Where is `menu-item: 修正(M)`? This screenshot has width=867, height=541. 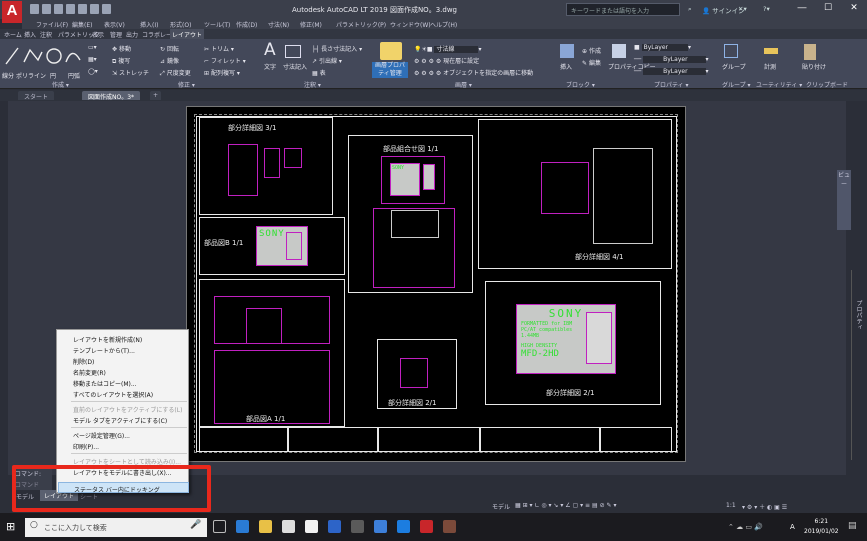
menu-item: 修正(M) is located at coordinates (311, 24).